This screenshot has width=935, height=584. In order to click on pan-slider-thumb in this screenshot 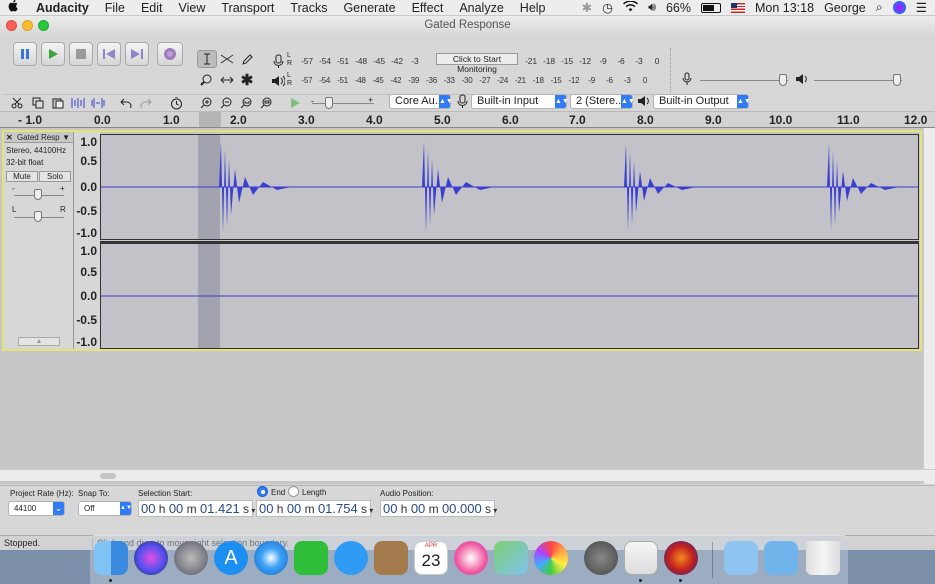, I will do `click(38, 216)`.